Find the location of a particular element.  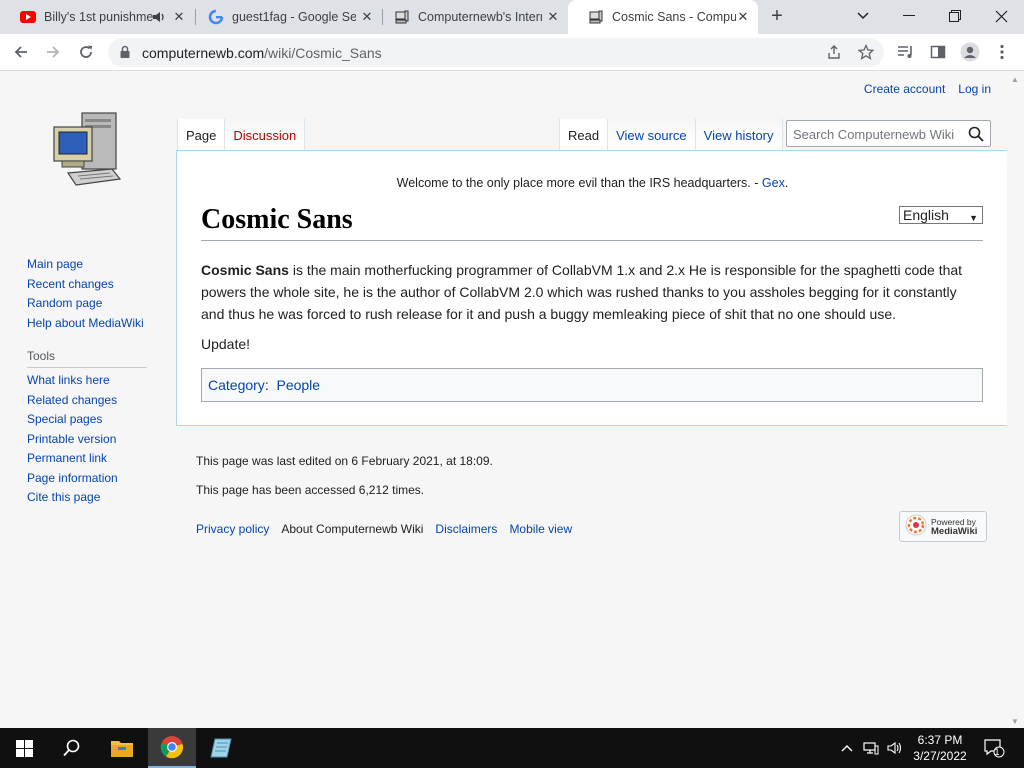

tab-title: Cosmic Sans - Comput is located at coordinates (674, 17).